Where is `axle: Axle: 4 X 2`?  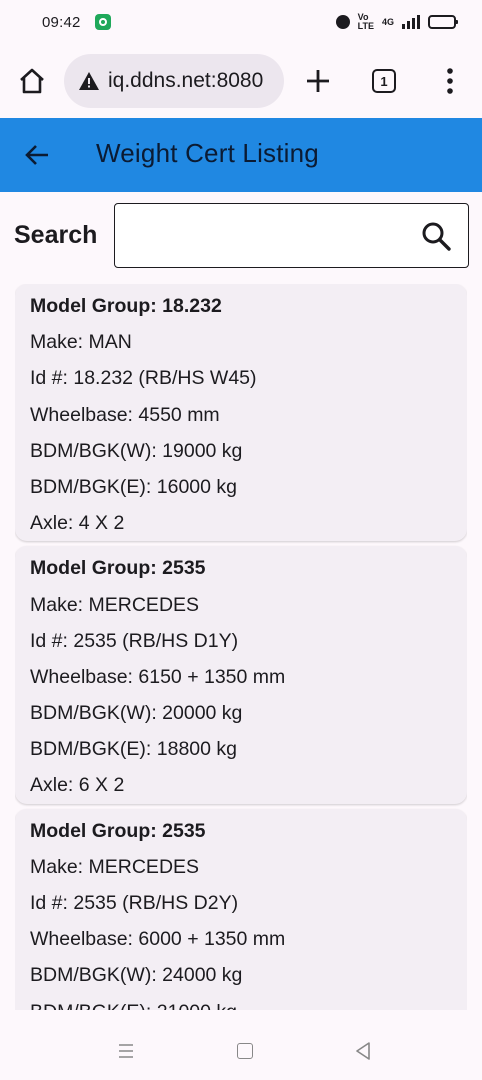
axle: Axle: 4 X 2 is located at coordinates (77, 523).